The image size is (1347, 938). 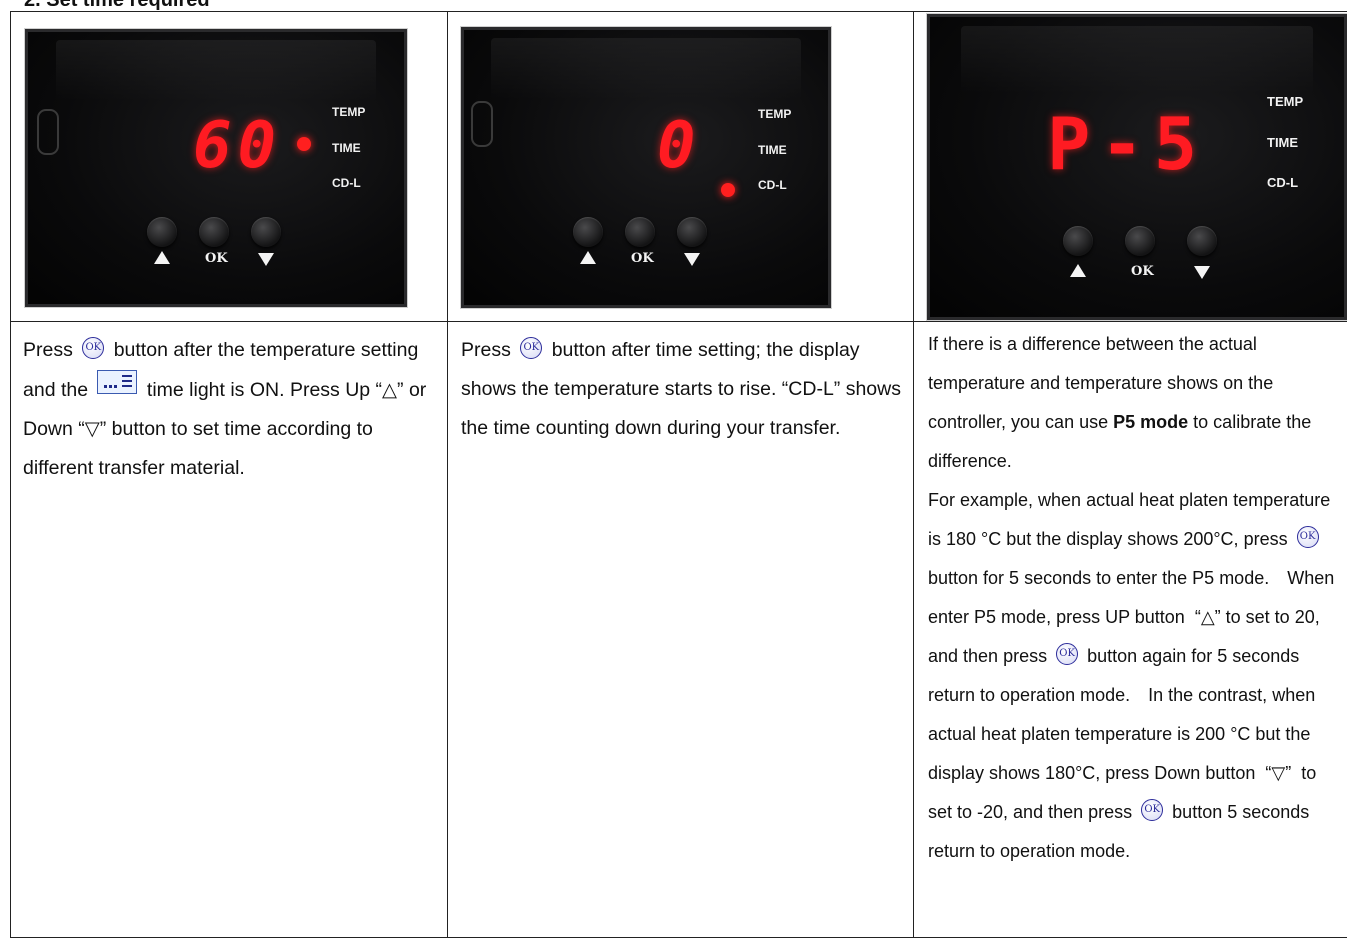 What do you see at coordinates (1127, 144) in the screenshot?
I see `display-digits: P-5` at bounding box center [1127, 144].